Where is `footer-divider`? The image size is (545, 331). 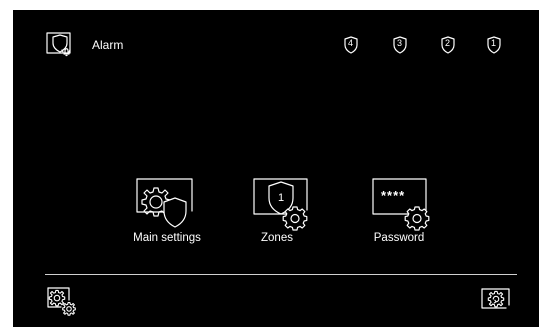
footer-divider is located at coordinates (281, 274).